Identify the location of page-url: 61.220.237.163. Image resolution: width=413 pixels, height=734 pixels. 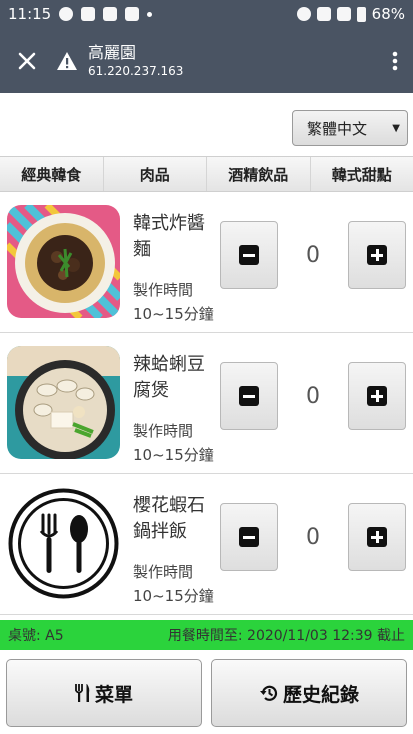
(136, 70).